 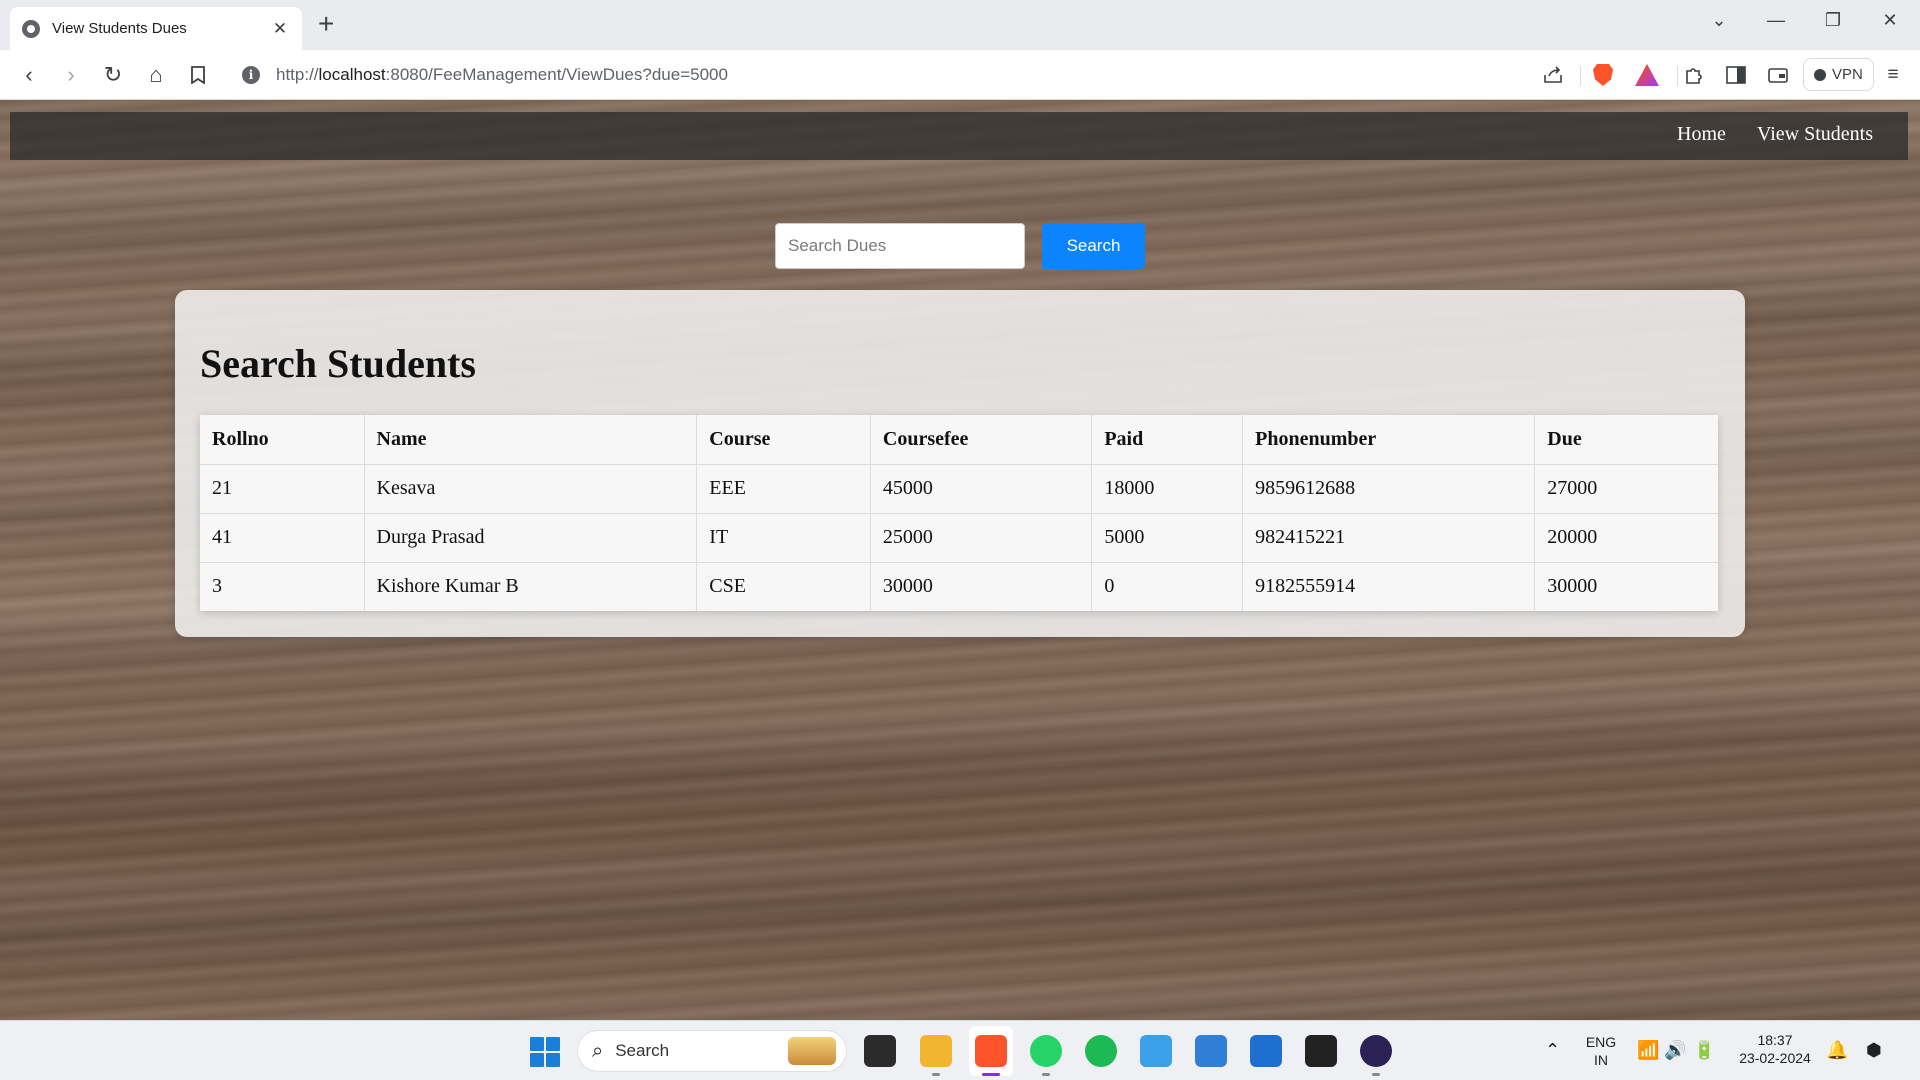 What do you see at coordinates (960, 25) in the screenshot?
I see `browser-tab-bar: View Students Dues ✕ + ⌄ — ❐ ✕` at bounding box center [960, 25].